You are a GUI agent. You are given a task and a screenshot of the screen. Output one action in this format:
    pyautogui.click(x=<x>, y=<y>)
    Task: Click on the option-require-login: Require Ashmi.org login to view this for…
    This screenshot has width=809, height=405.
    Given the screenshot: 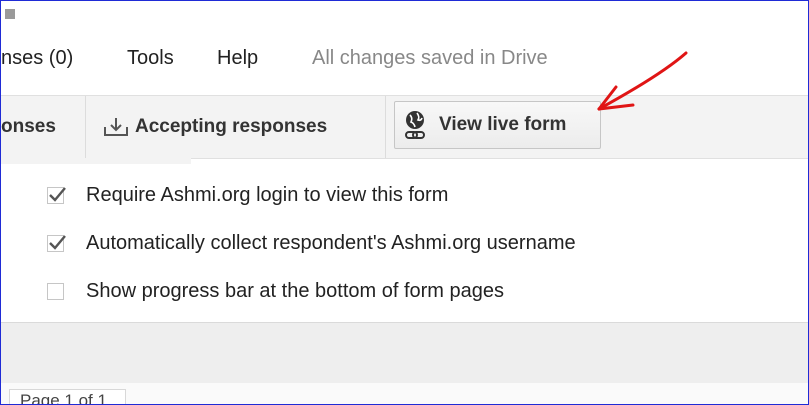 What is the action you would take?
    pyautogui.click(x=247, y=195)
    